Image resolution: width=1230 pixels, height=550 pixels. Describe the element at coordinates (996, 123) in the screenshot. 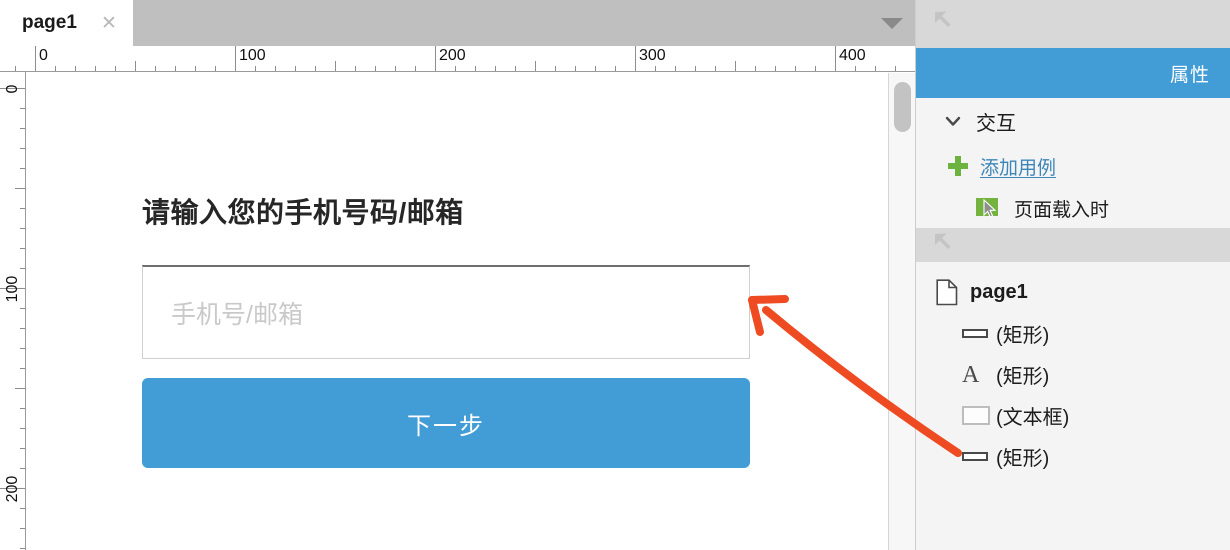

I see `section-interaction-label: 交互` at that location.